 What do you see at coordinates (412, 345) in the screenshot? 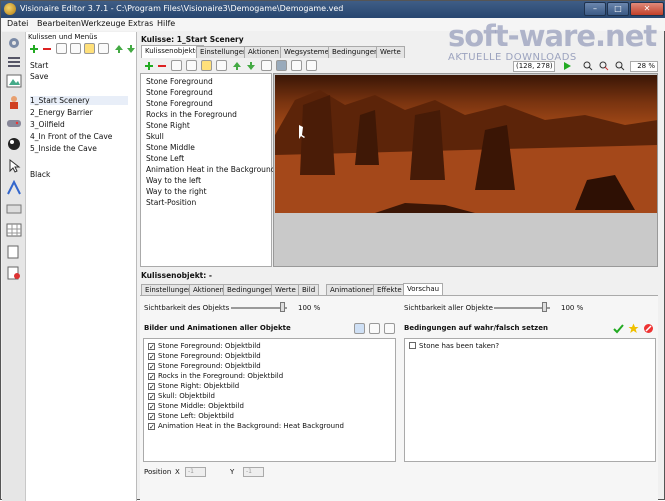
I see `checkbox` at bounding box center [412, 345].